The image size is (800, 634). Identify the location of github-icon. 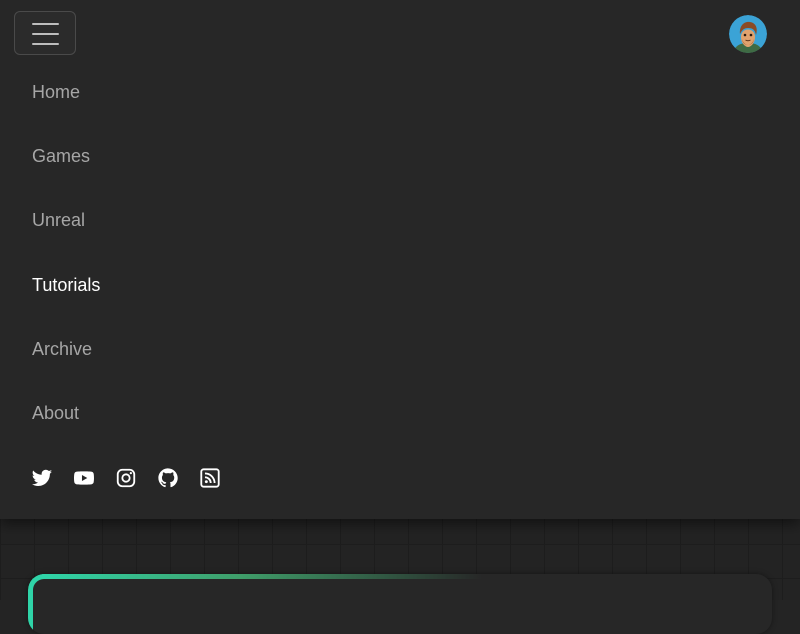
(168, 478).